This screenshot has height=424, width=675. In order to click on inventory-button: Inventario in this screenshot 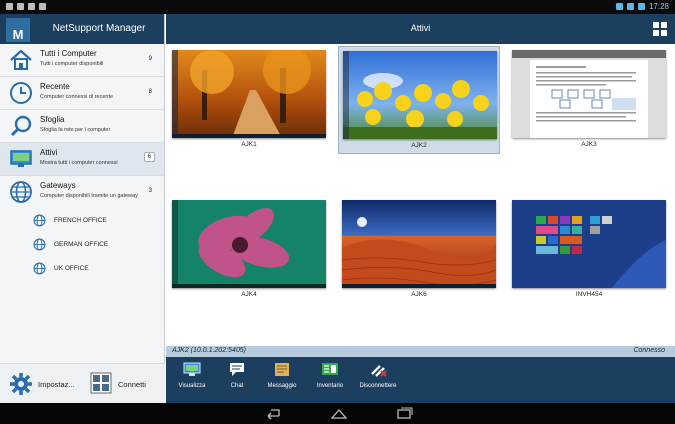, I will do `click(330, 381)`.